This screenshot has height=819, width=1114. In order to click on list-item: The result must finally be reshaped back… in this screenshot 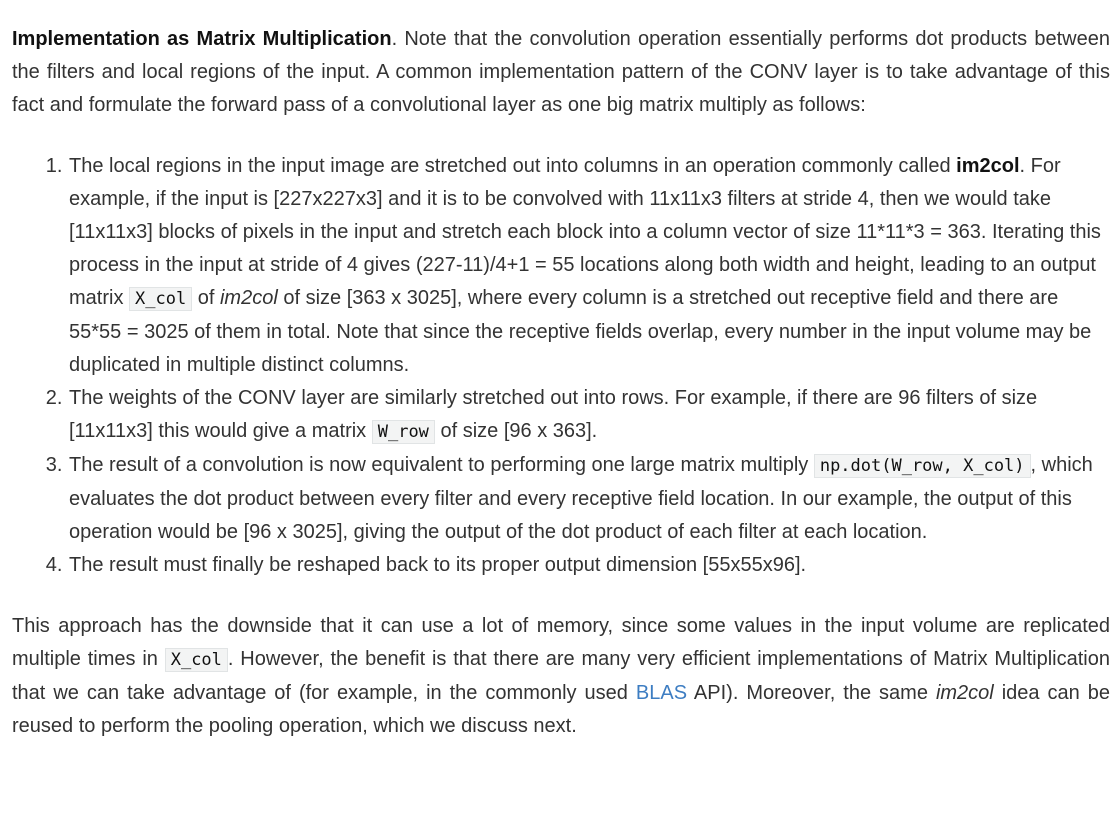, I will do `click(589, 565)`.